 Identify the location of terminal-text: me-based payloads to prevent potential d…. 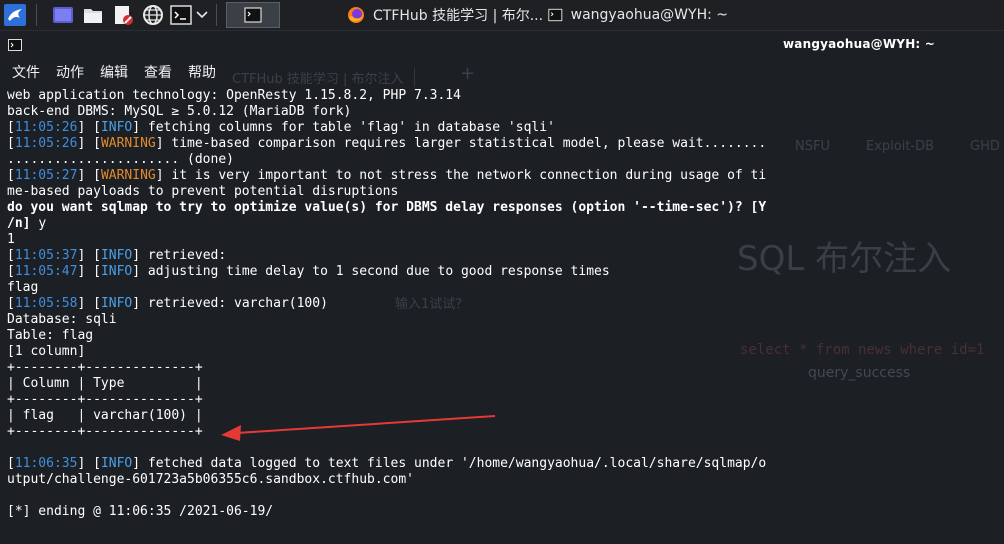
(203, 191).